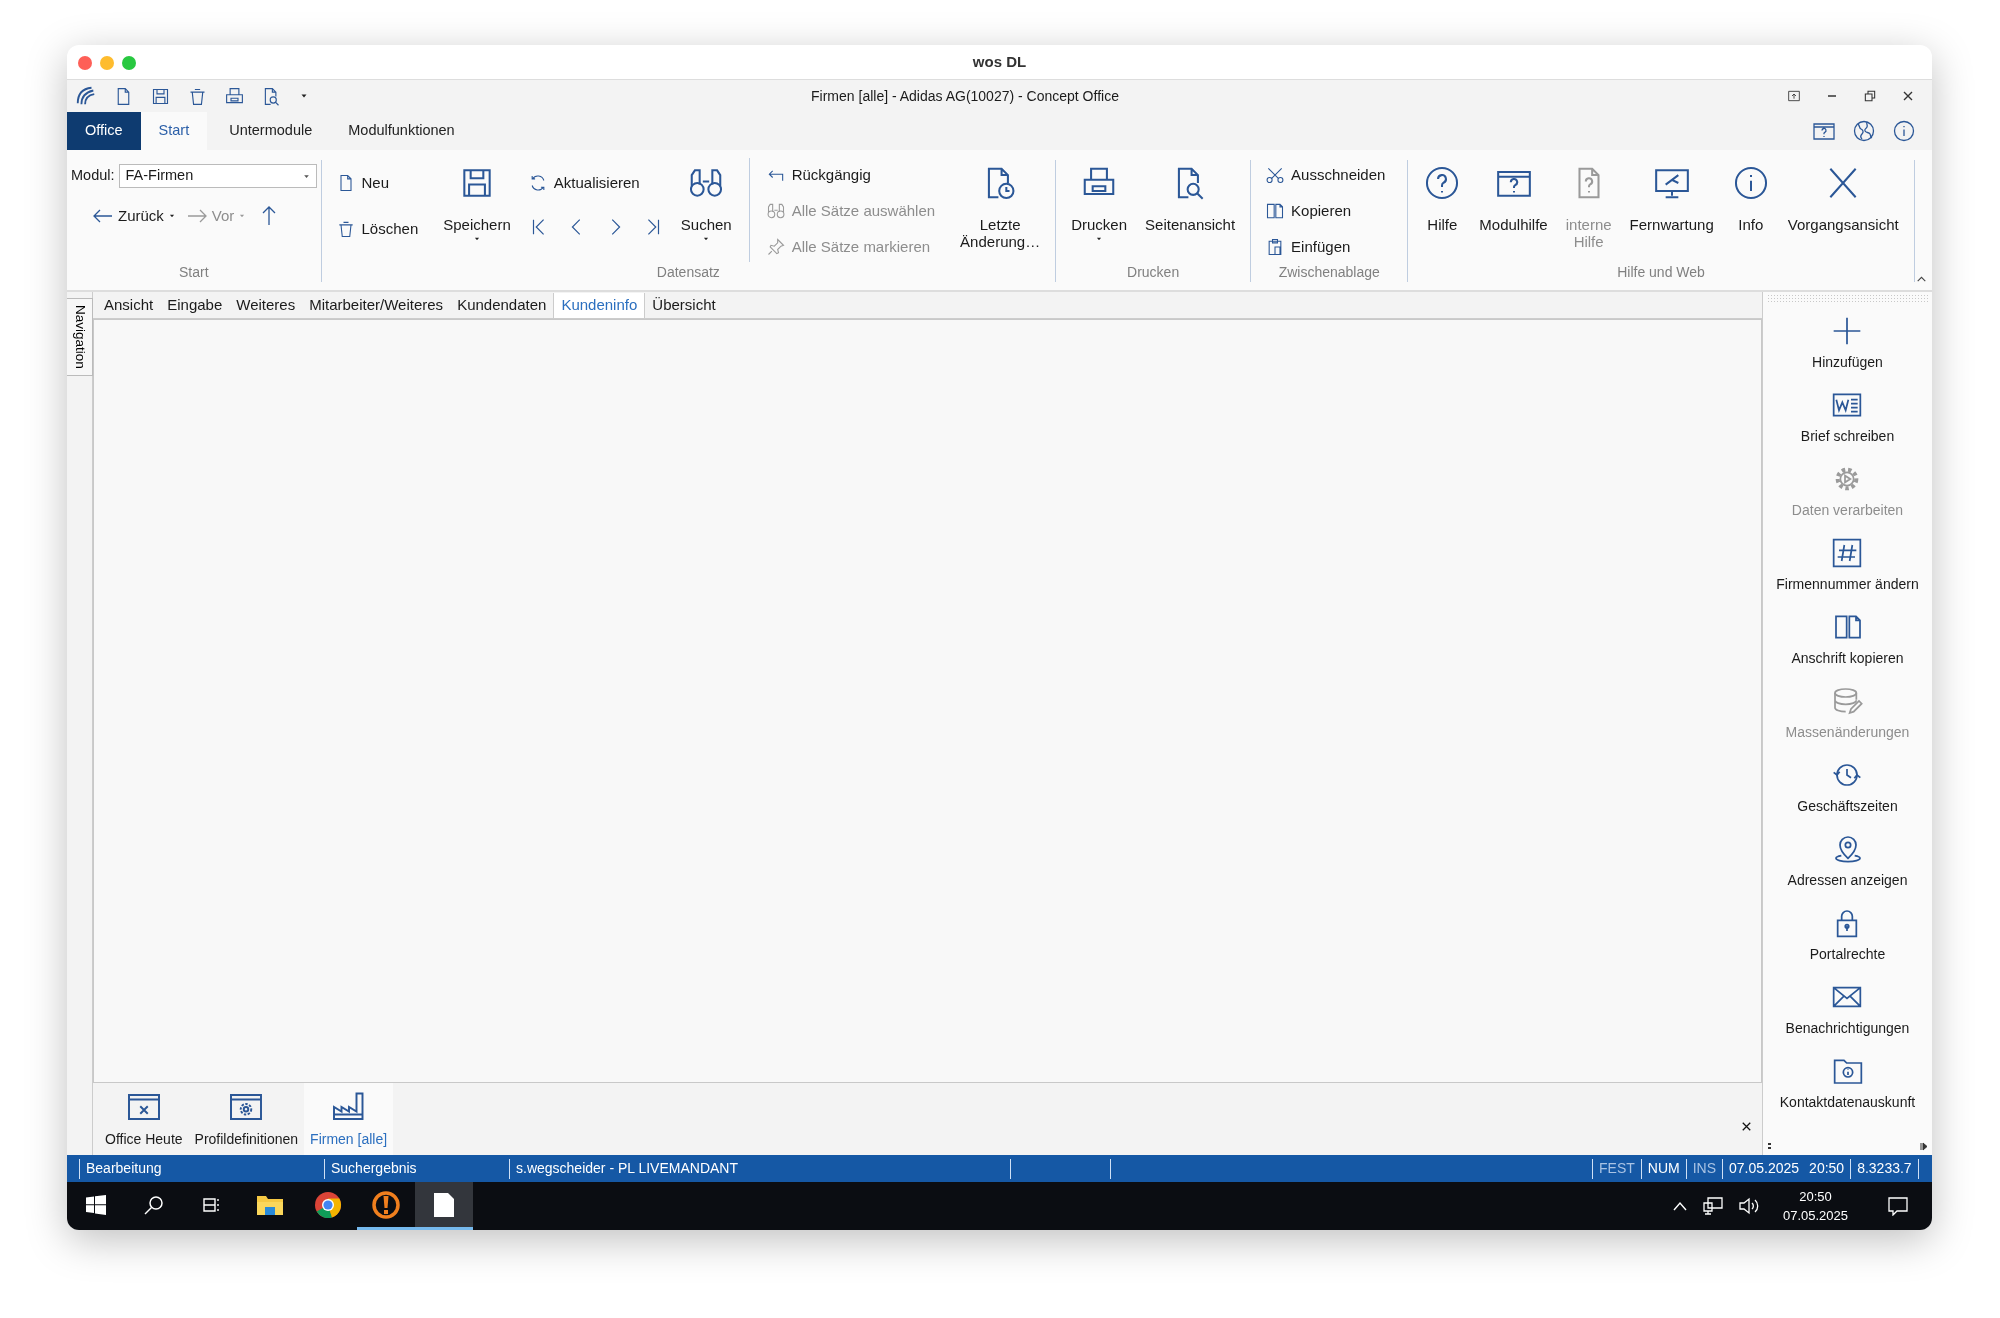 The image size is (2000, 1318). Describe the element at coordinates (1847, 1018) in the screenshot. I see `action-button: Benachrichtigungen` at that location.